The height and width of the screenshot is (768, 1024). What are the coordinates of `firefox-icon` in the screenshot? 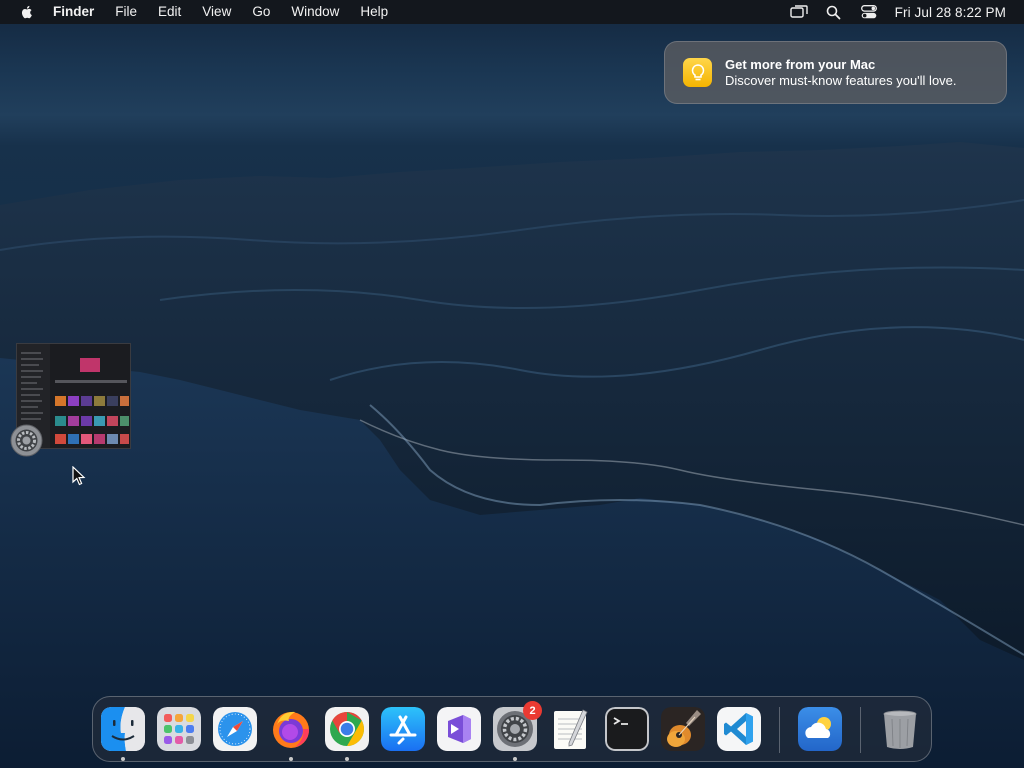 It's located at (291, 729).